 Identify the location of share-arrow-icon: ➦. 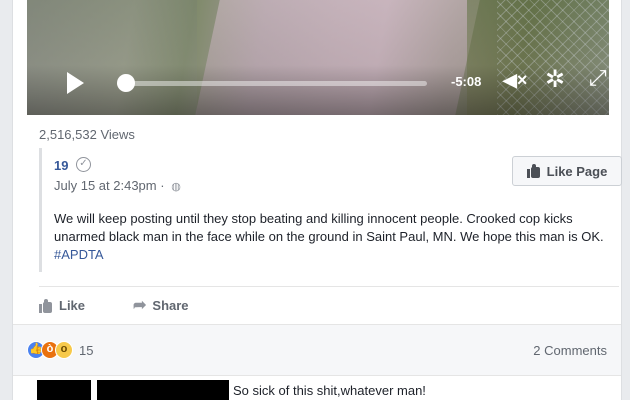
(140, 305).